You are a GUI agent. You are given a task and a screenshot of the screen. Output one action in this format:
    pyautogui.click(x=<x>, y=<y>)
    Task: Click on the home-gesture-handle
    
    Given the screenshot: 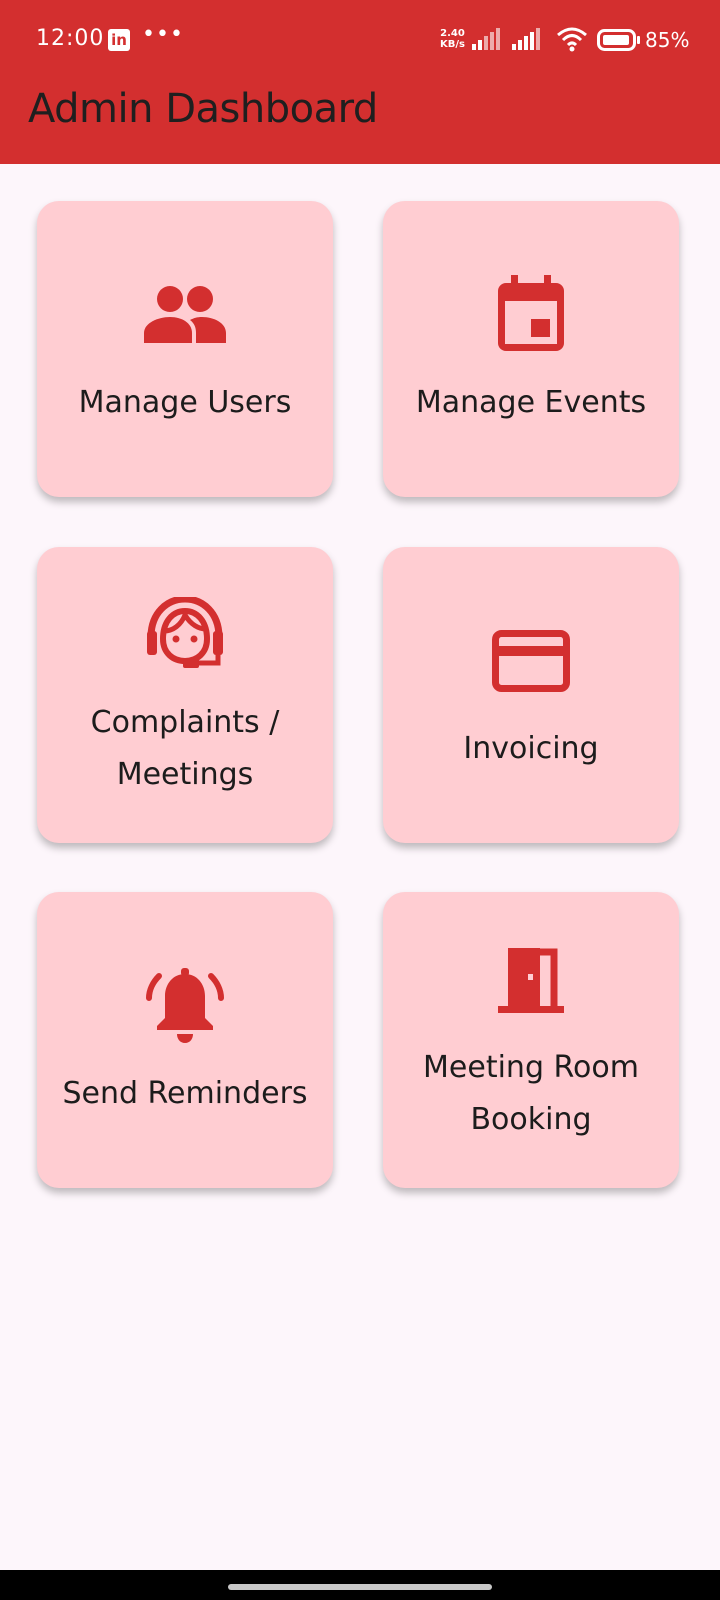 What is the action you would take?
    pyautogui.click(x=360, y=1587)
    